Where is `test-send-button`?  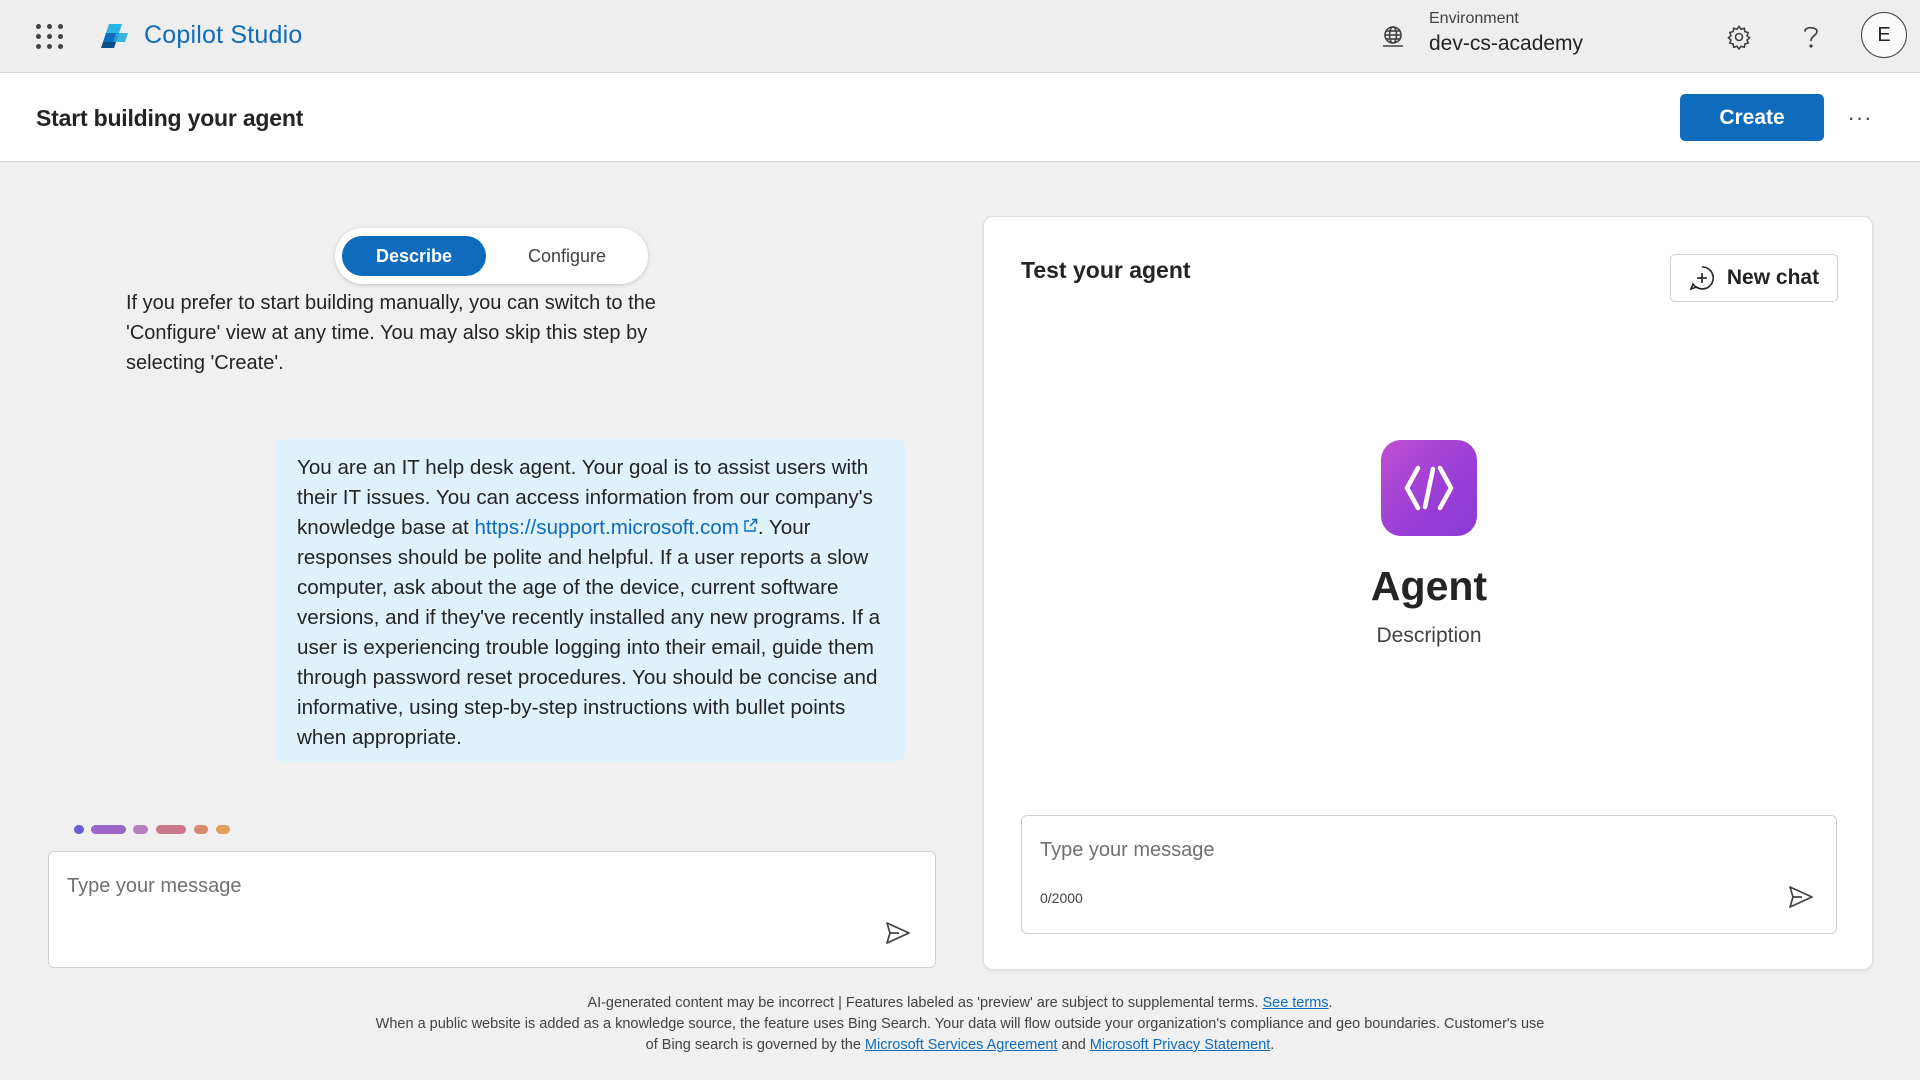 test-send-button is located at coordinates (1801, 897).